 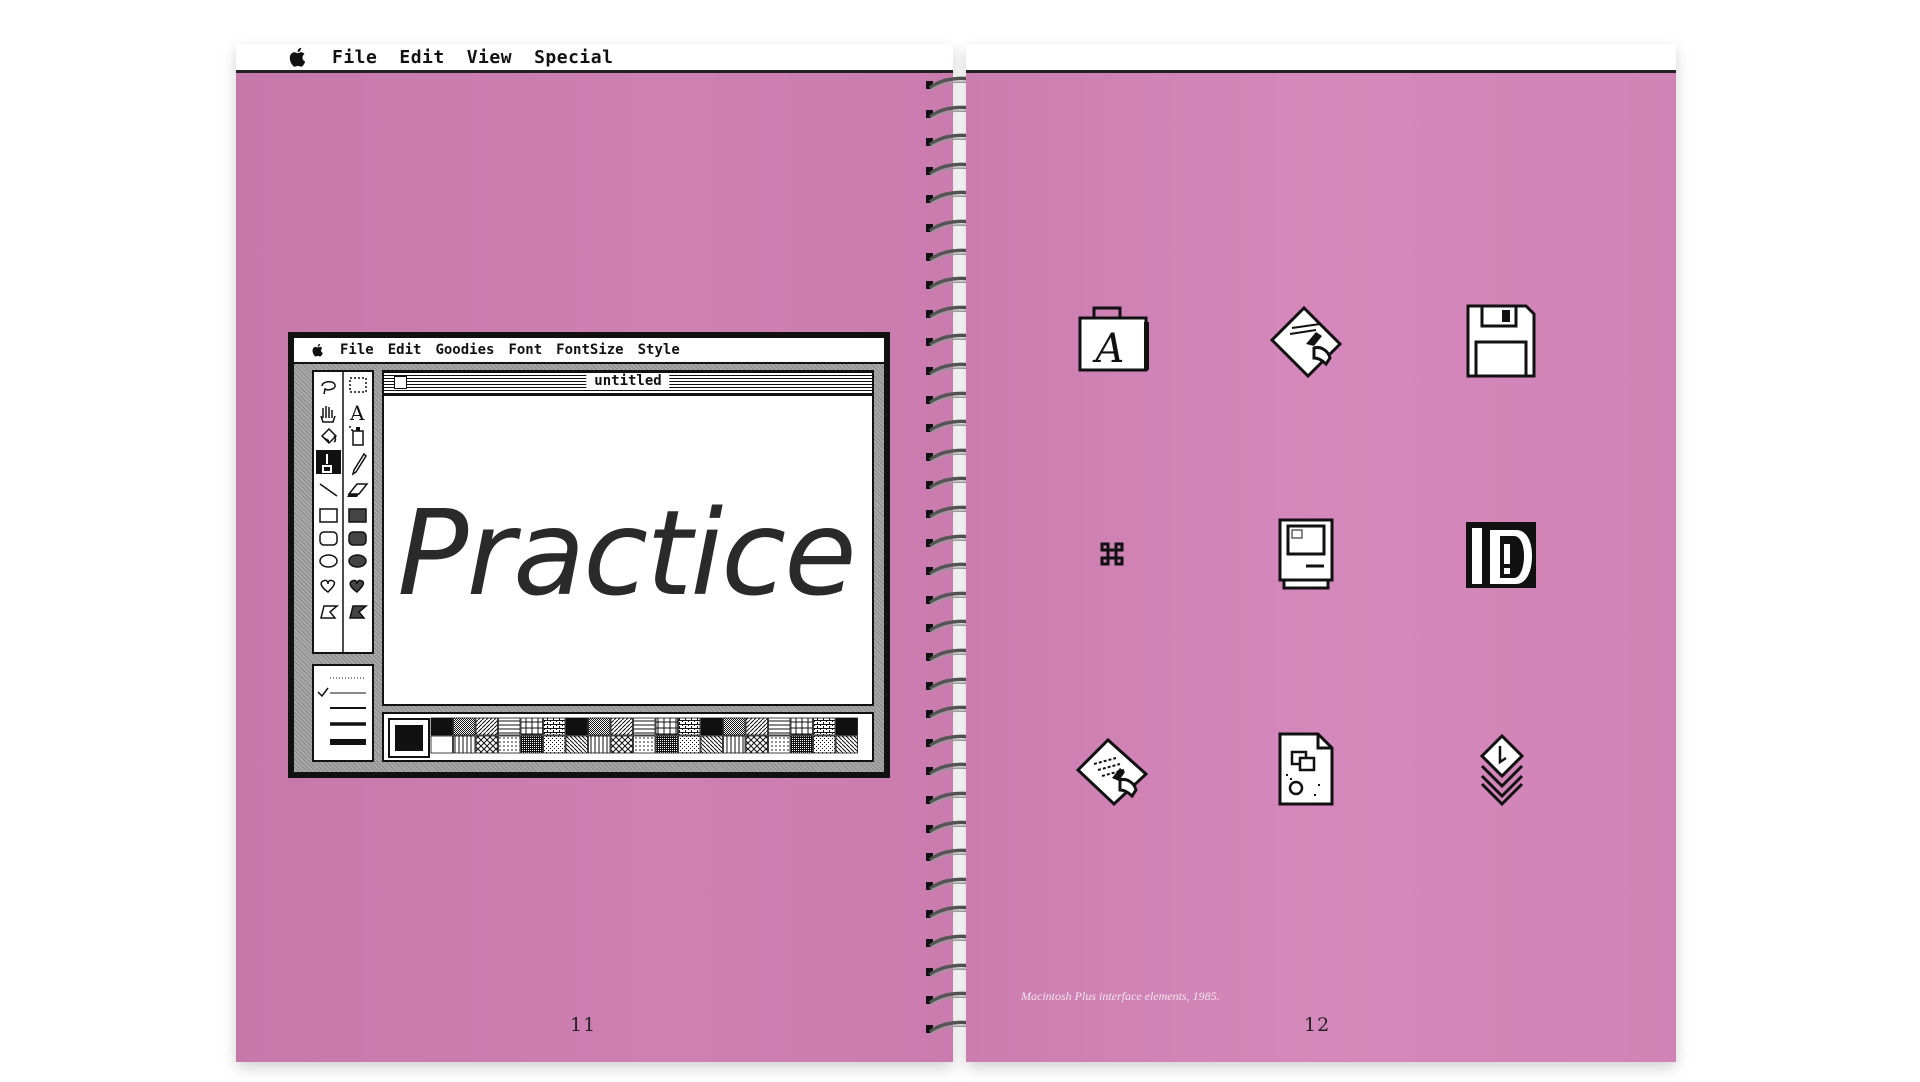 I want to click on line-tool-icon, so click(x=328, y=490).